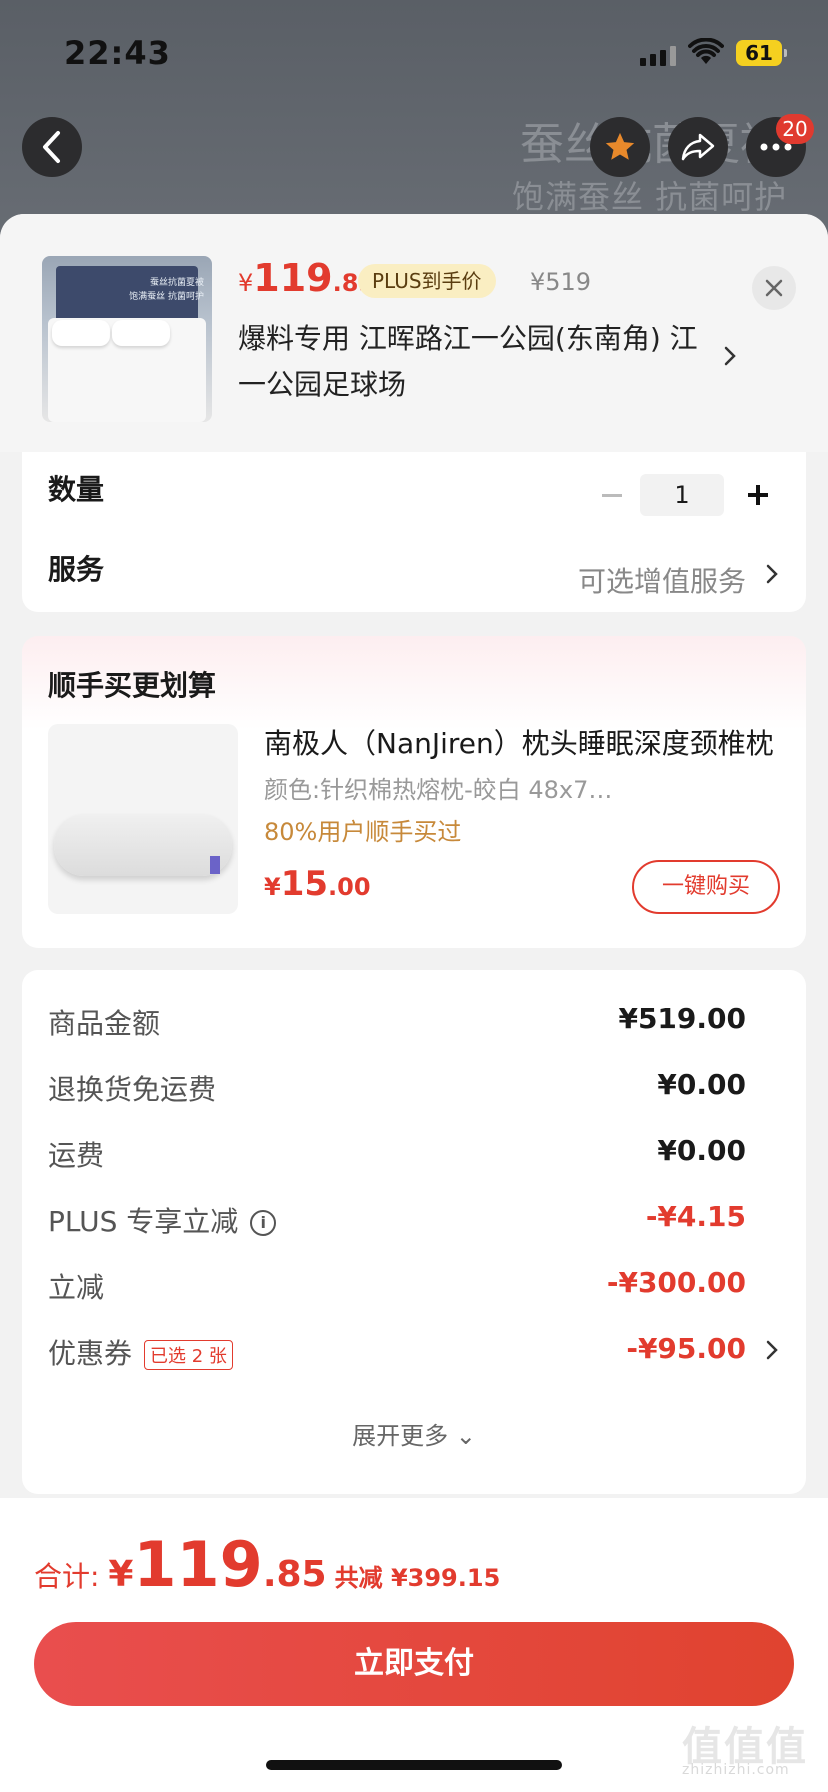  I want to click on share-button, so click(698, 147).